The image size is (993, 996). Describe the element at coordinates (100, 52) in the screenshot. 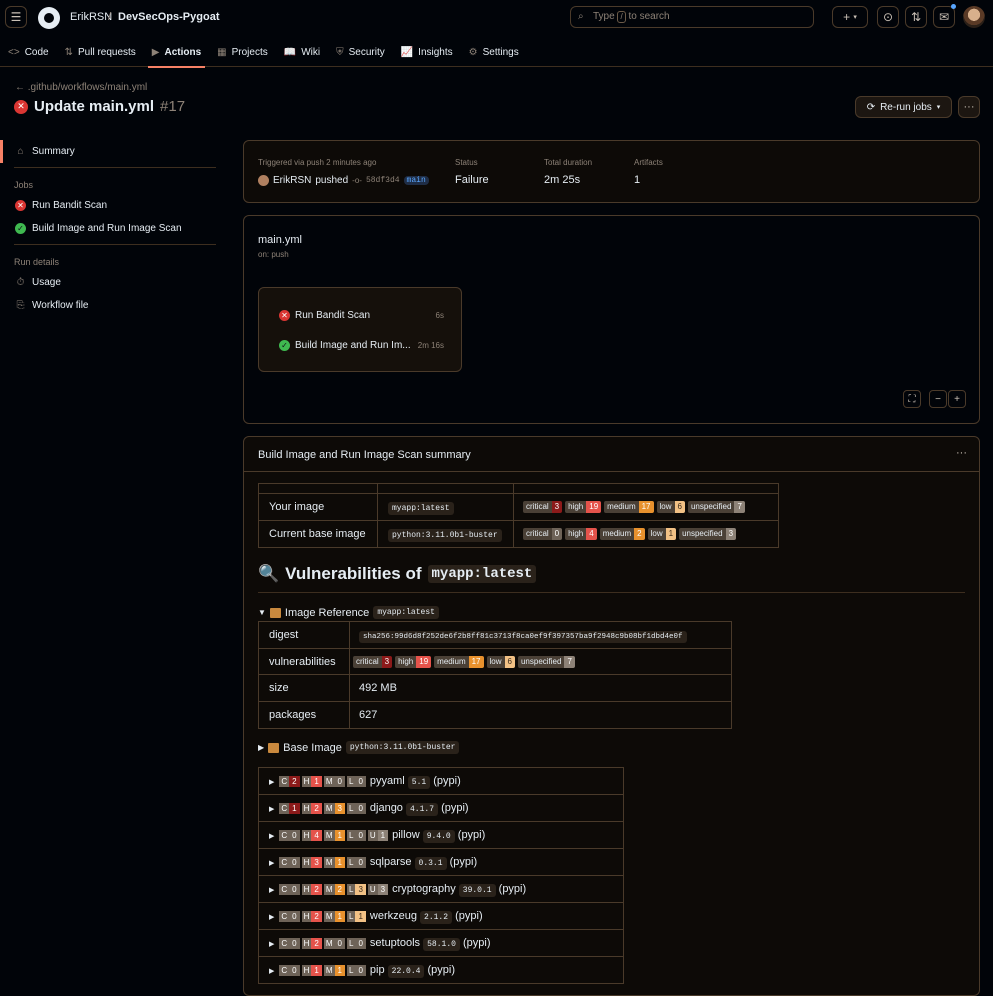

I see `tab-pull-requests: ⇅ Pull requests` at that location.